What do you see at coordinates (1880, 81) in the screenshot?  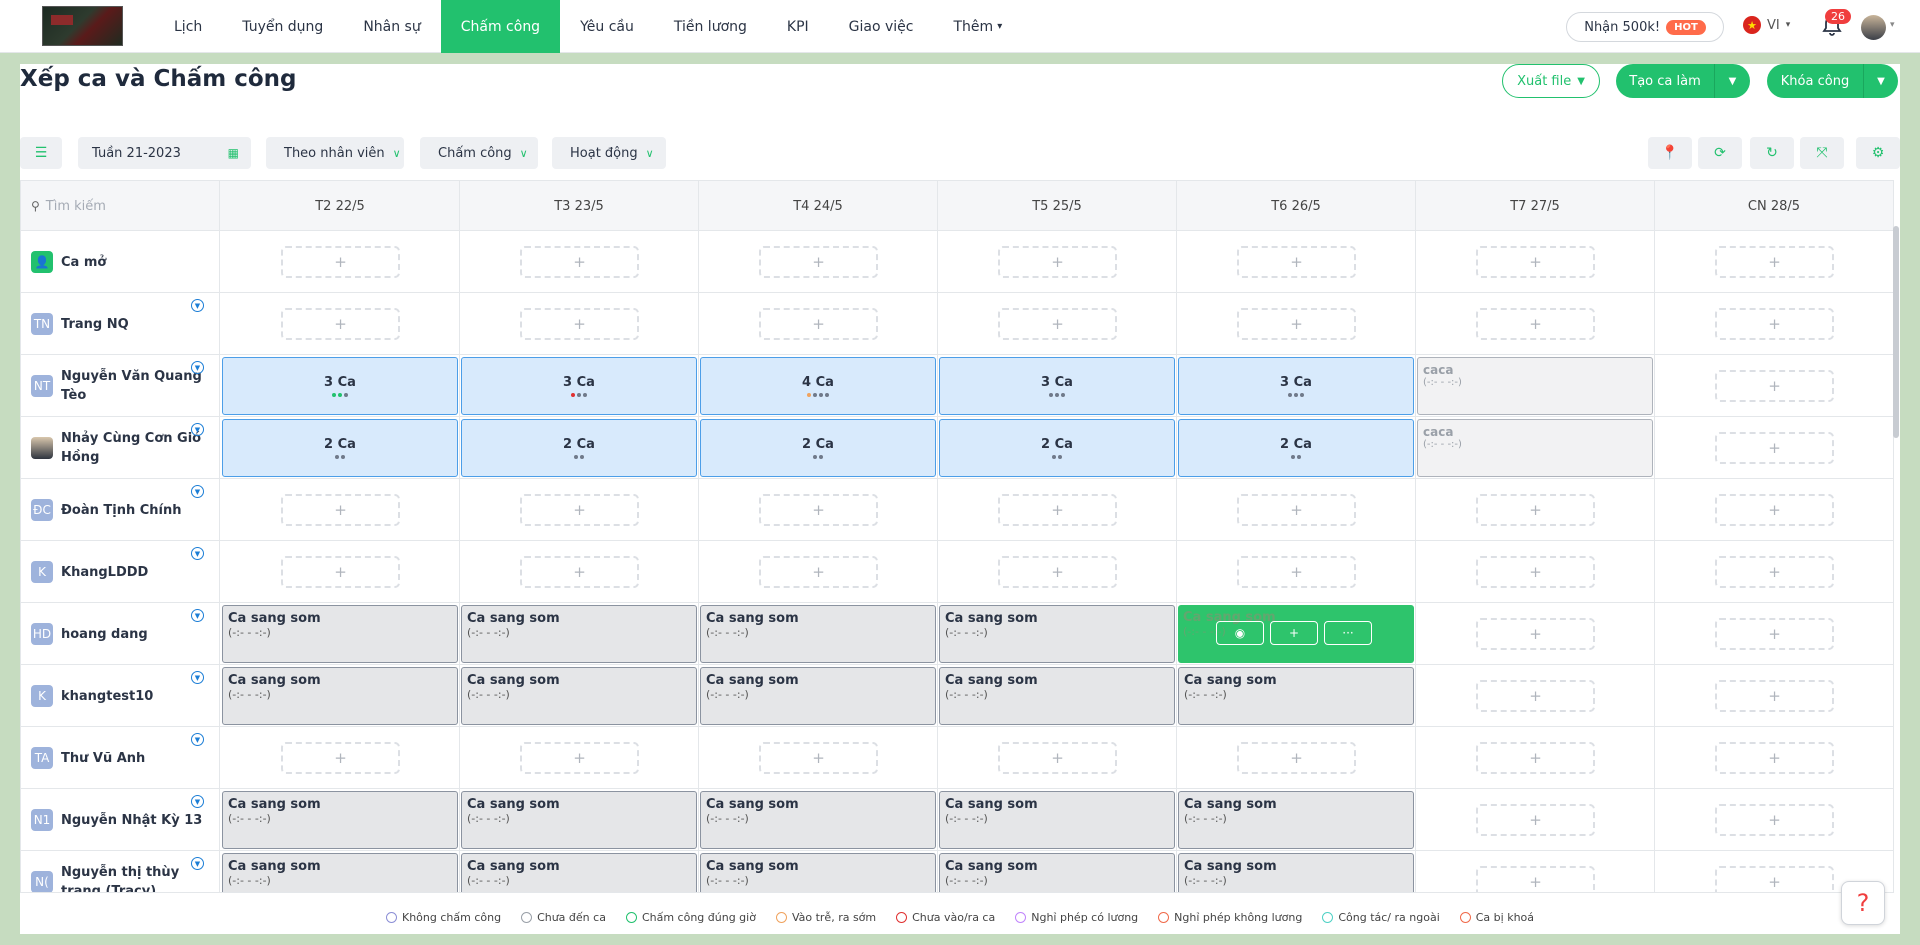 I see `lock-attendance-dropdown: ▼` at bounding box center [1880, 81].